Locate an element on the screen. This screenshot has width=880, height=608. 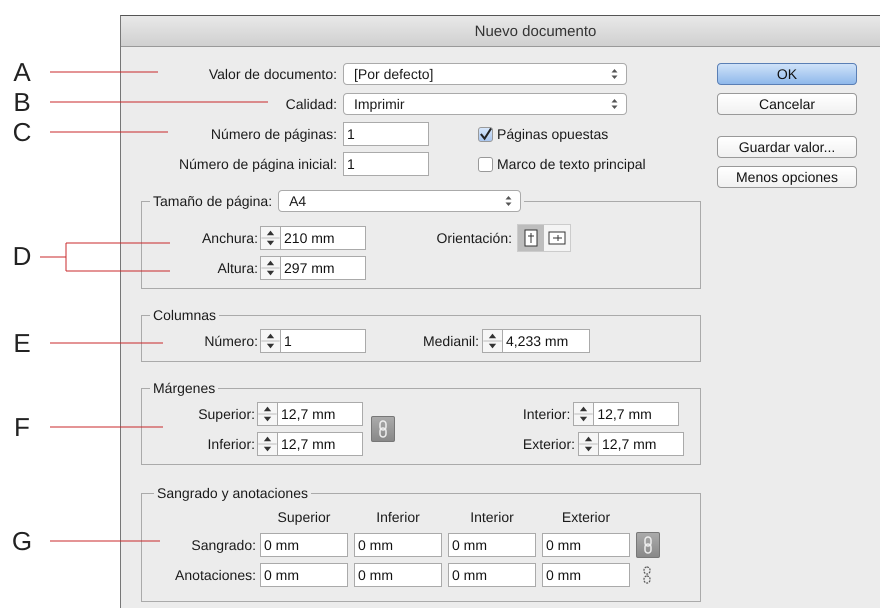
portrait-orientation-icon is located at coordinates (531, 238).